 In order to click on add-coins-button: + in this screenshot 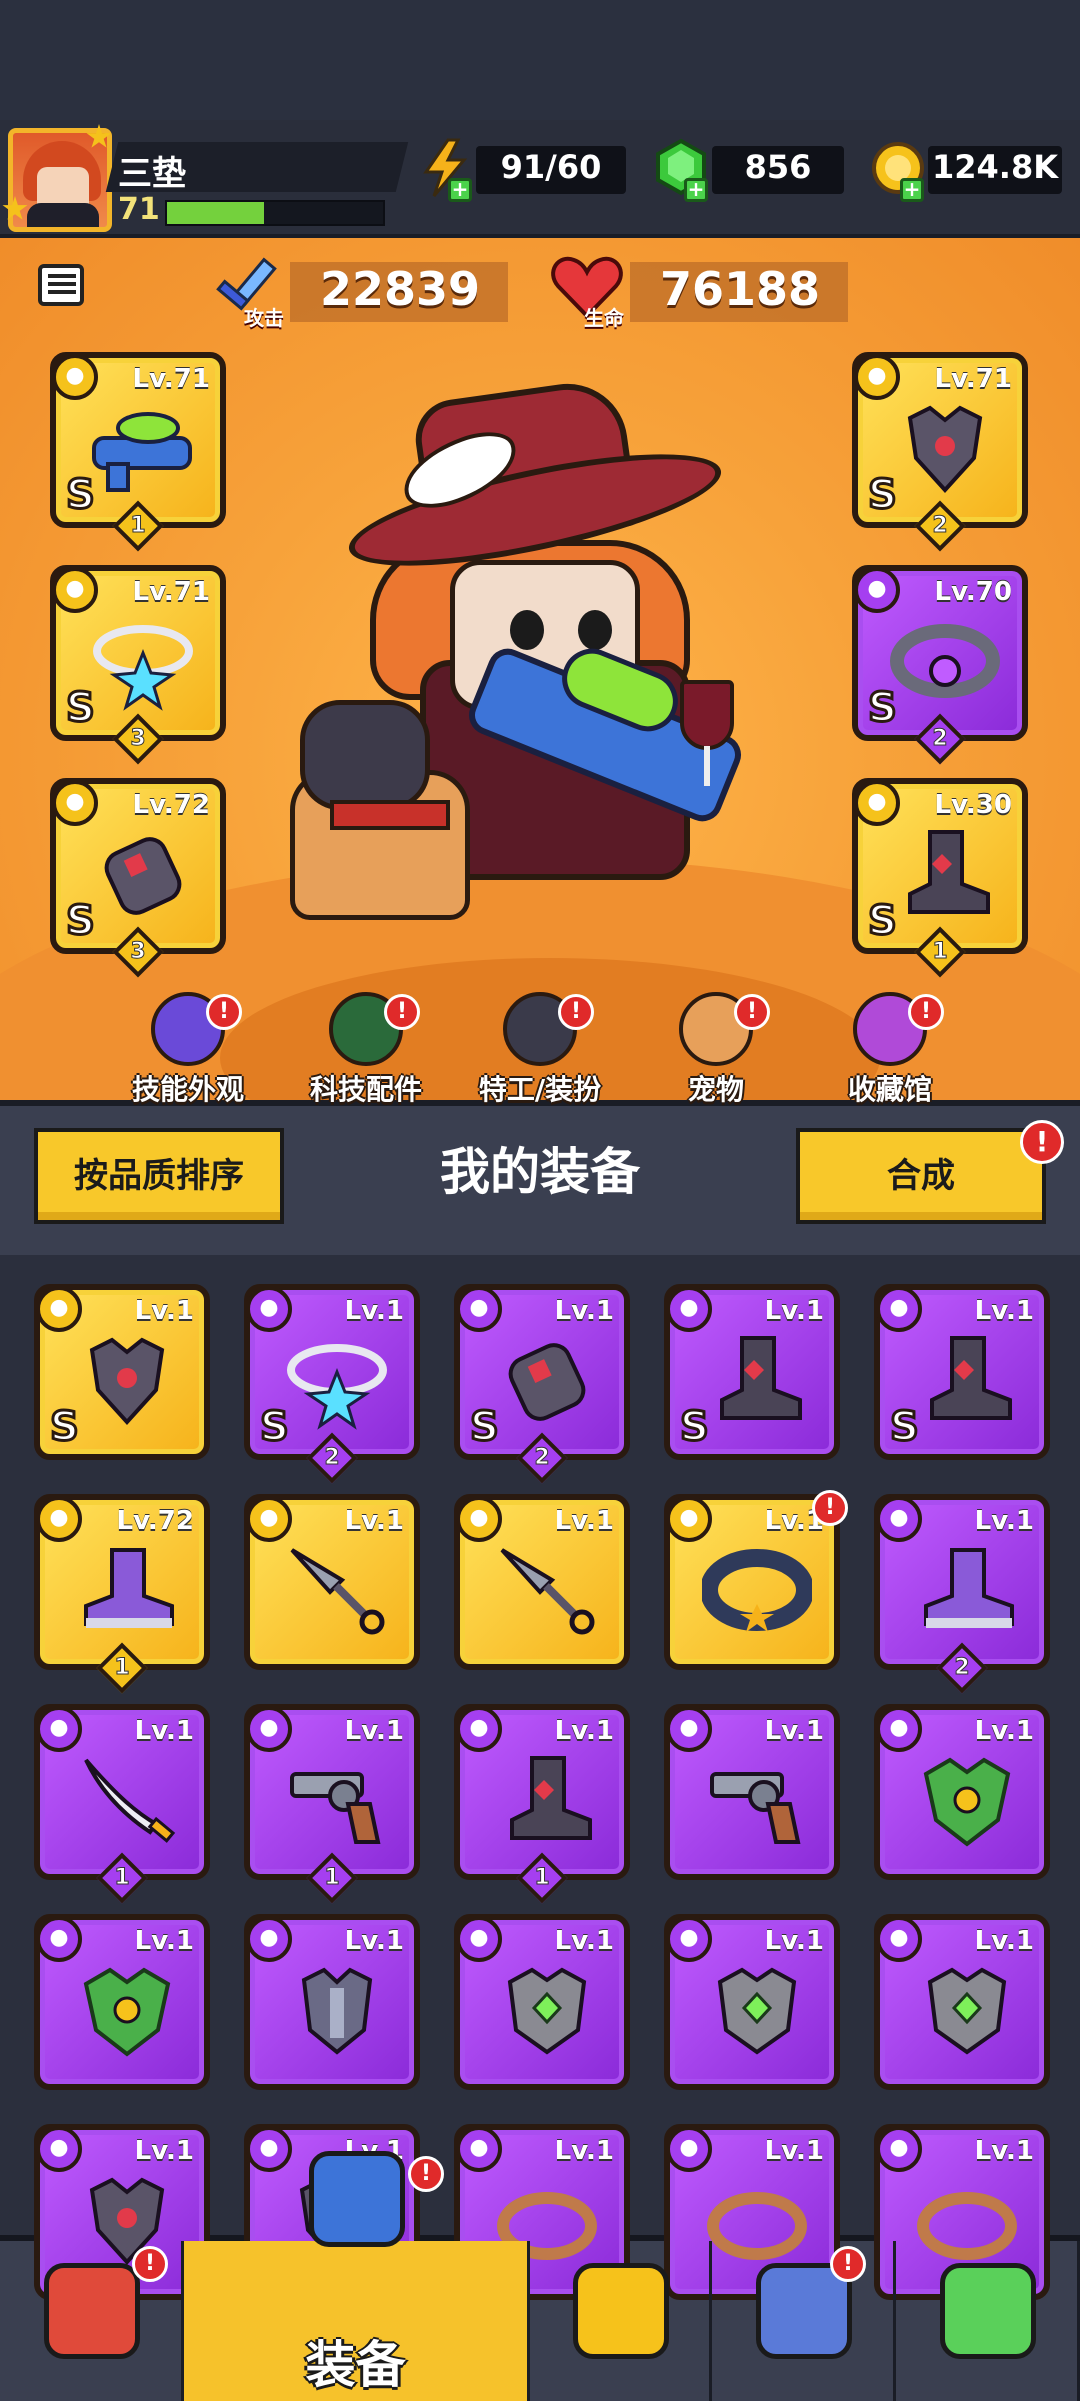, I will do `click(912, 190)`.